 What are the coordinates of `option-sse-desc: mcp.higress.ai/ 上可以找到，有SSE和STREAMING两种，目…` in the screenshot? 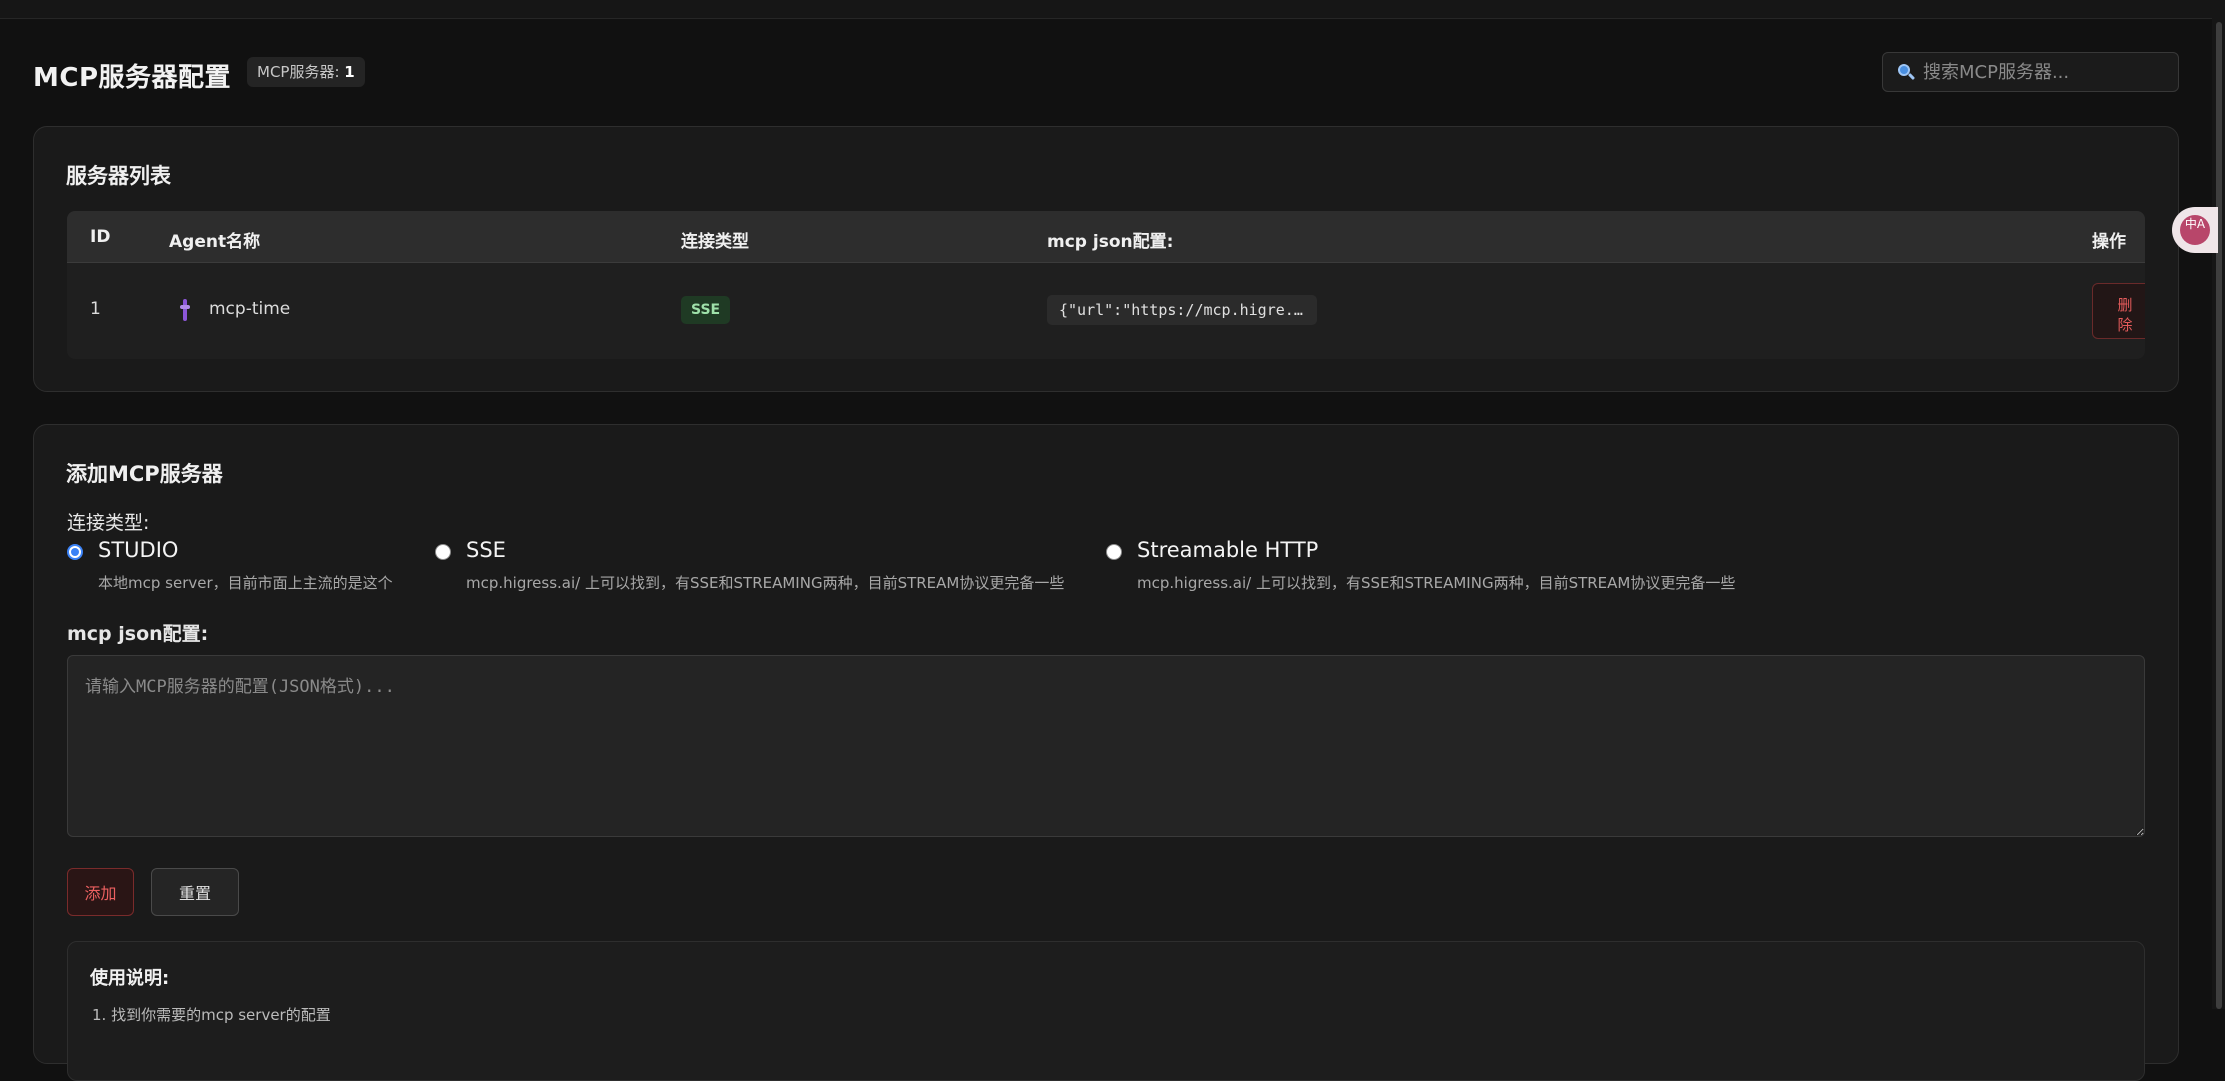 It's located at (765, 583).